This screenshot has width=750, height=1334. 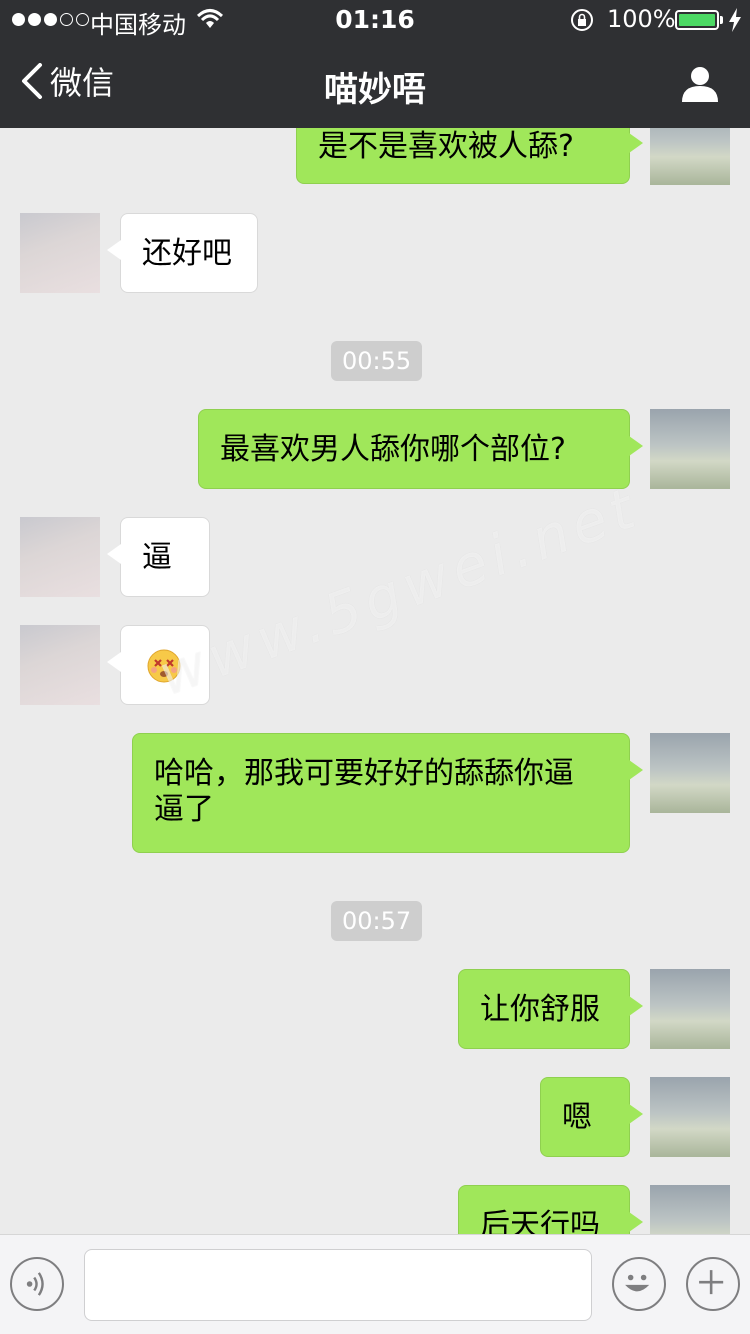 I want to click on message-bubble: 让你舒服, so click(x=550, y=1009).